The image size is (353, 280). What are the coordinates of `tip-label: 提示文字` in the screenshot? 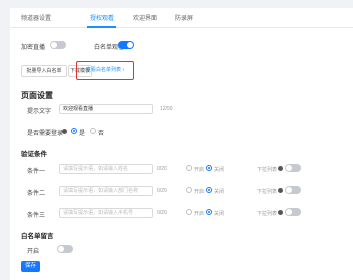 It's located at (39, 112).